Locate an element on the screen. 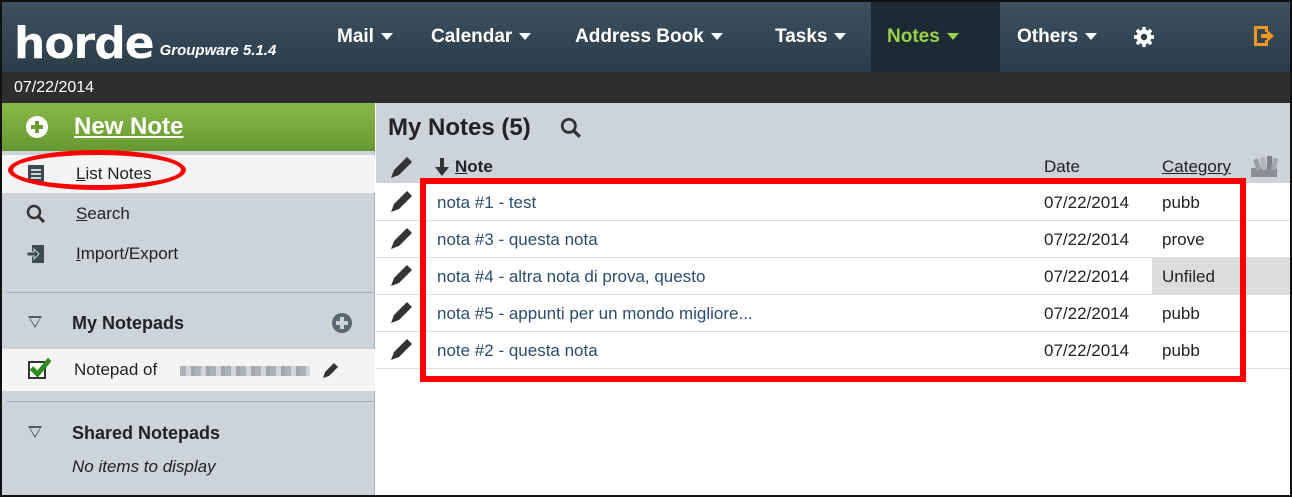  add-icon is located at coordinates (37, 127).